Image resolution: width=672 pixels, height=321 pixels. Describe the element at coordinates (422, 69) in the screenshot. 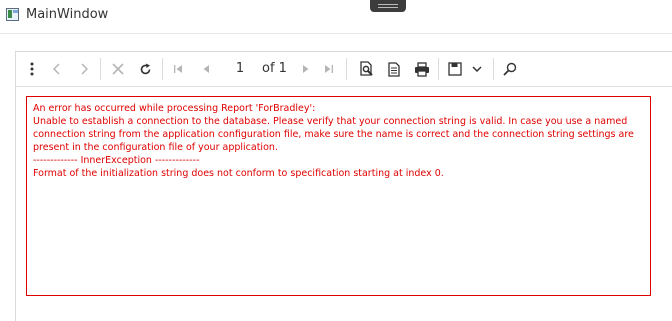

I see `print-icon` at that location.